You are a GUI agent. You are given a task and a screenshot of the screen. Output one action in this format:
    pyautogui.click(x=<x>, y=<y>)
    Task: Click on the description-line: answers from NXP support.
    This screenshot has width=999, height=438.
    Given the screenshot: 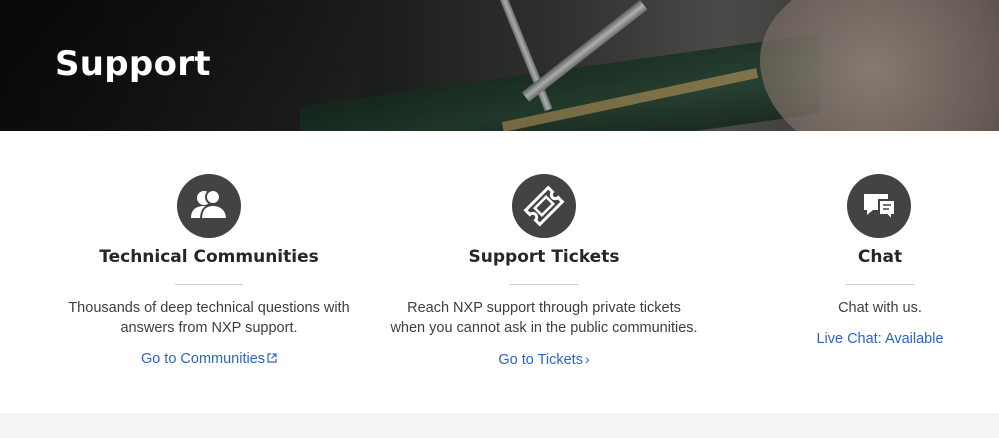 What is the action you would take?
    pyautogui.click(x=209, y=328)
    